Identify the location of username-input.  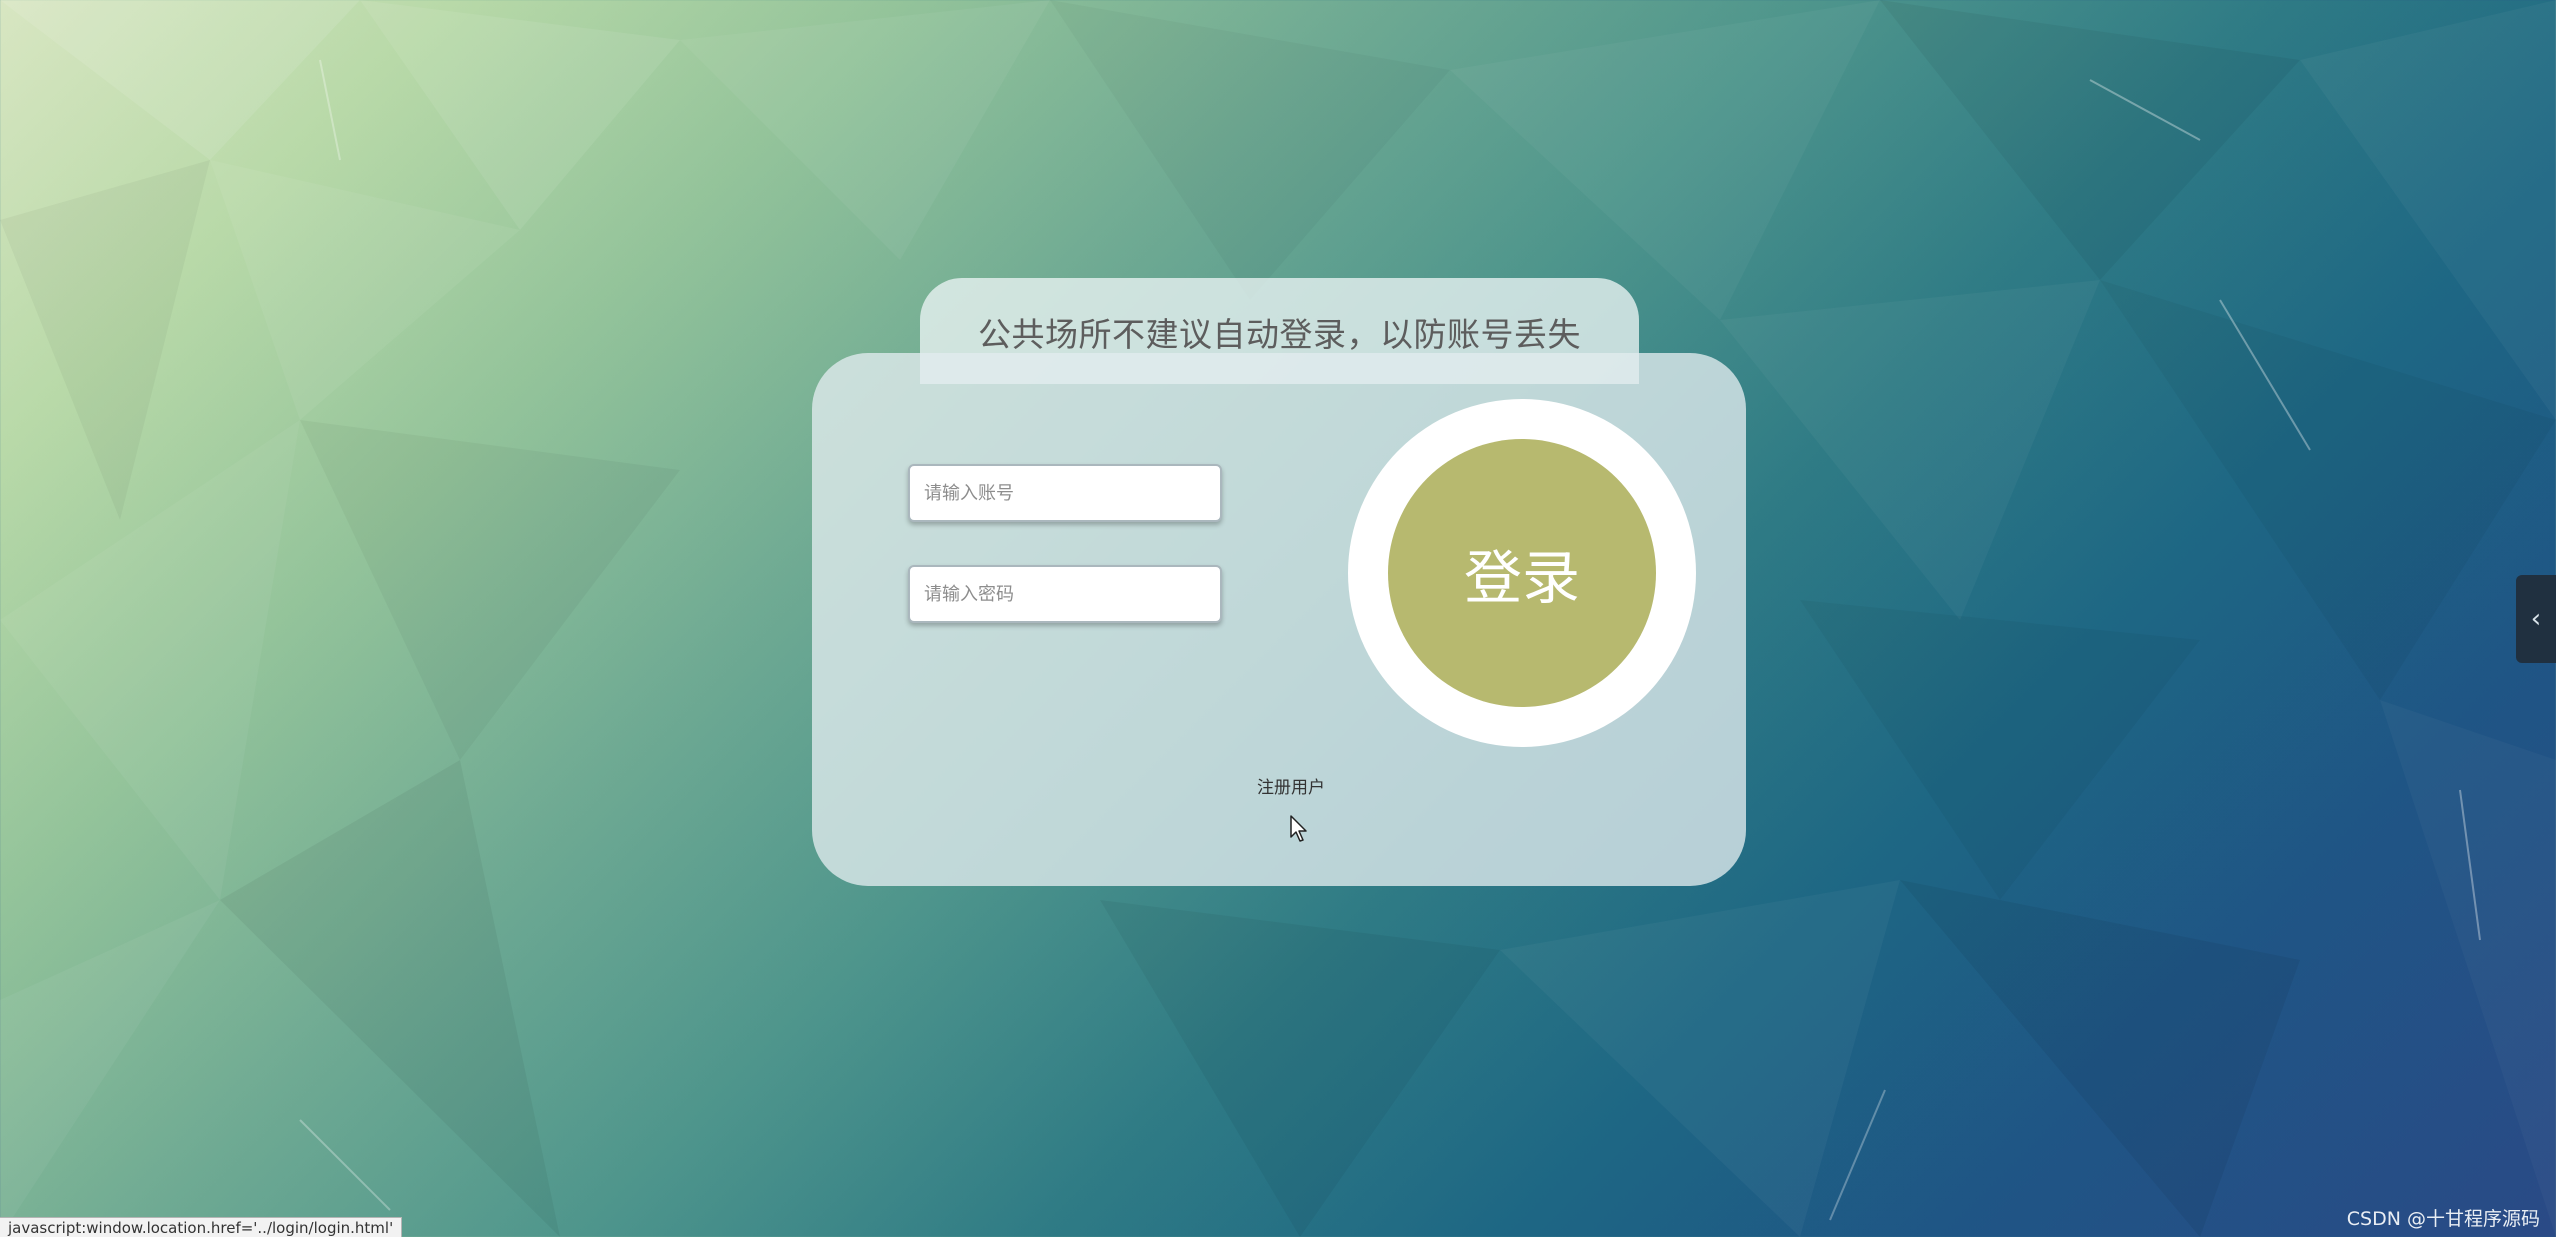
(1065, 493).